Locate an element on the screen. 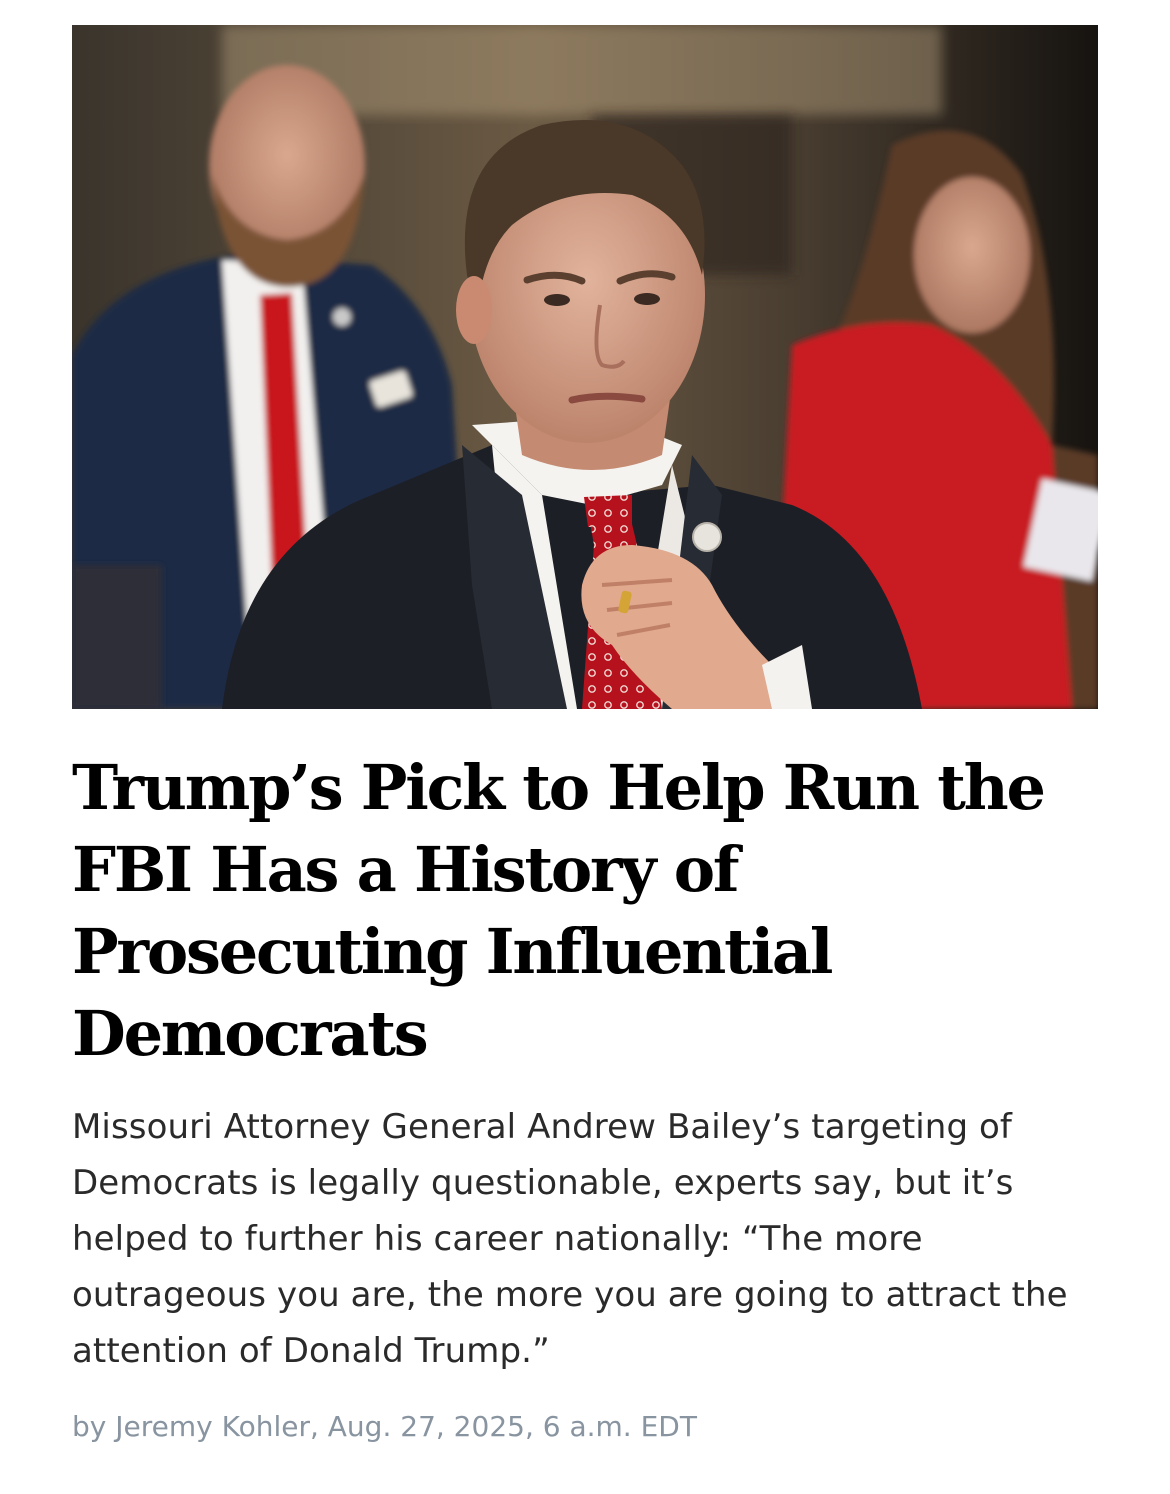 The width and height of the screenshot is (1170, 1494). publish-date: Aug. 27, 2025, 6 a.m. EDT is located at coordinates (512, 1426).